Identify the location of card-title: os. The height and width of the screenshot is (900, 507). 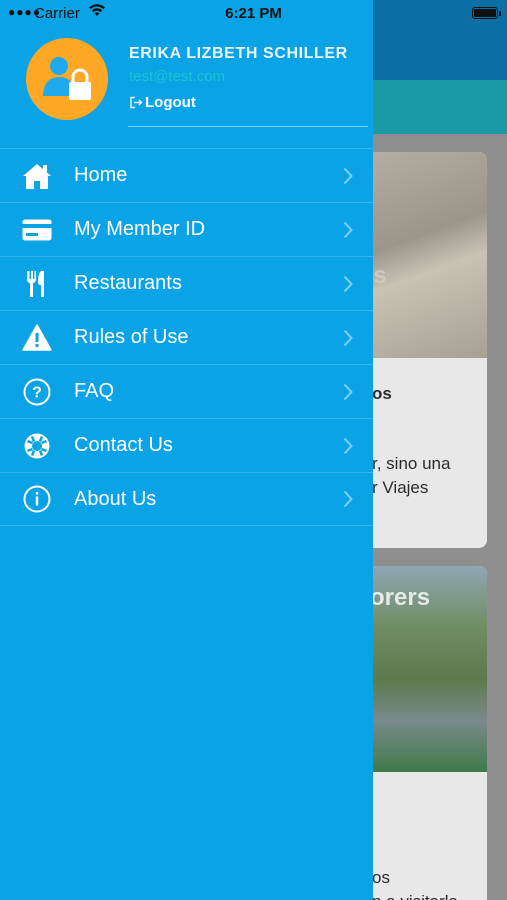
(382, 393).